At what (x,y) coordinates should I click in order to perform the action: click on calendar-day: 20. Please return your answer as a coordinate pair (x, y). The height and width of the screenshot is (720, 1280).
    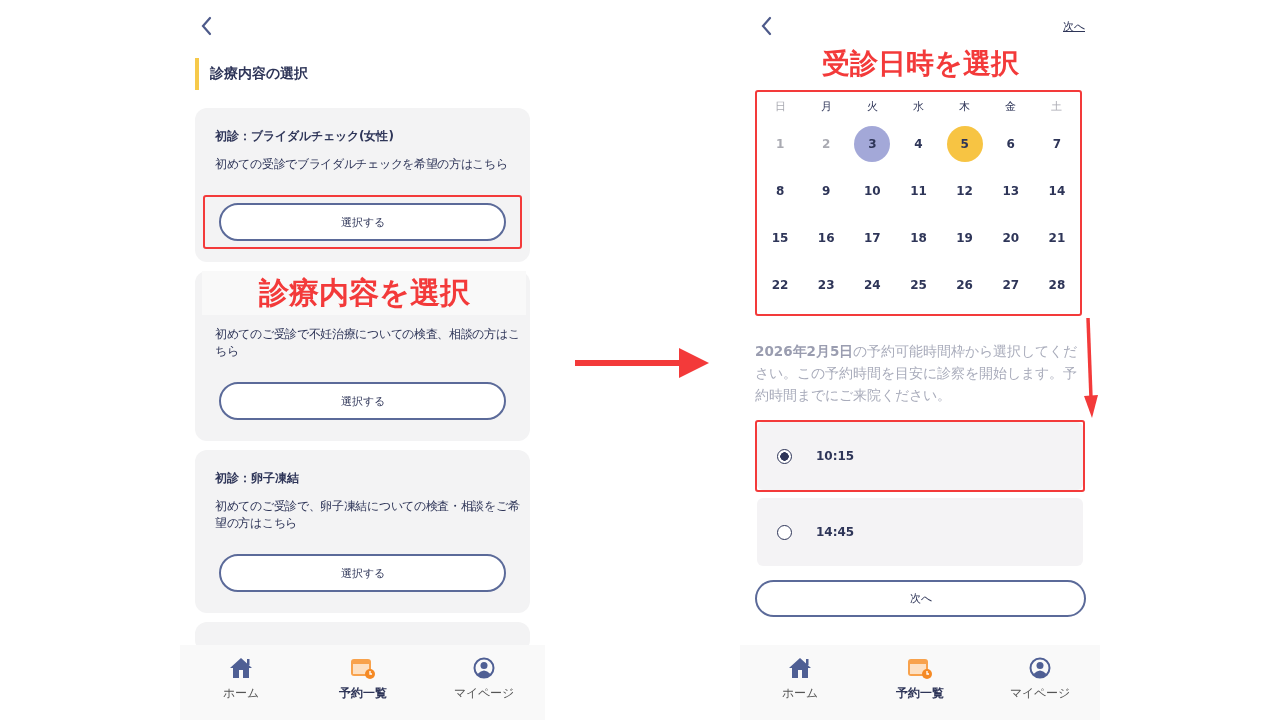
    Looking at the image, I should click on (1010, 237).